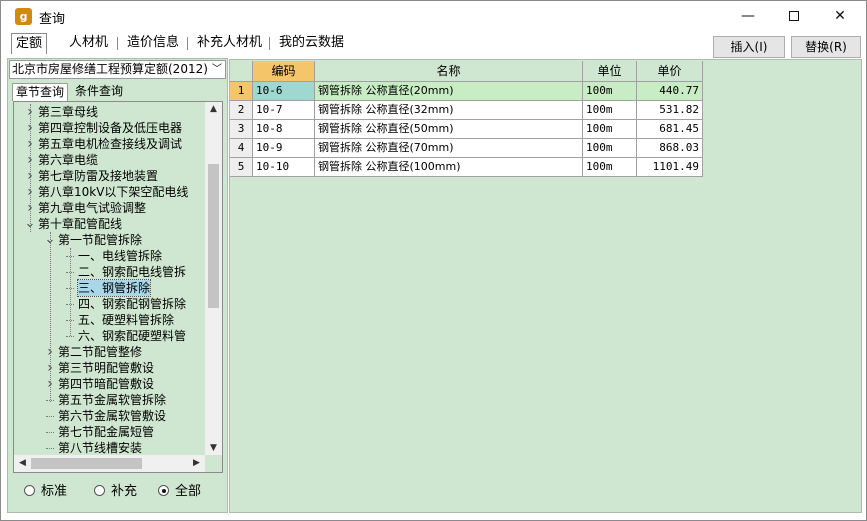 The image size is (867, 521). Describe the element at coordinates (670, 91) in the screenshot. I see `cell-price: 440.77` at that location.